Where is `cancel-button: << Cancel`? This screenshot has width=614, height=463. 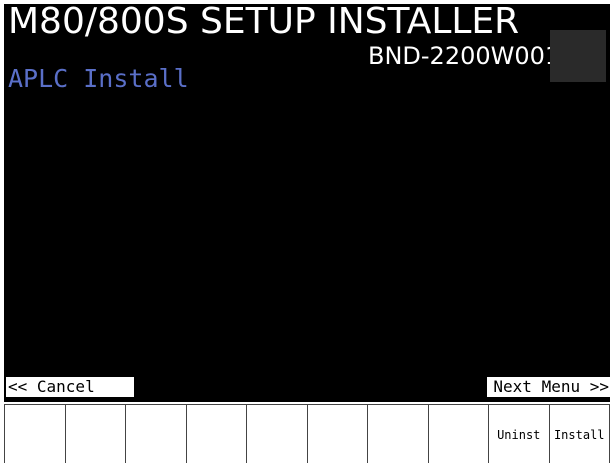
cancel-button: << Cancel is located at coordinates (70, 387).